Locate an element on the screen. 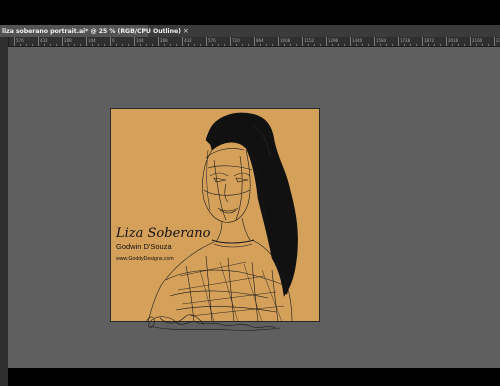 This screenshot has width=500, height=386. signature-scribble is located at coordinates (213, 322).